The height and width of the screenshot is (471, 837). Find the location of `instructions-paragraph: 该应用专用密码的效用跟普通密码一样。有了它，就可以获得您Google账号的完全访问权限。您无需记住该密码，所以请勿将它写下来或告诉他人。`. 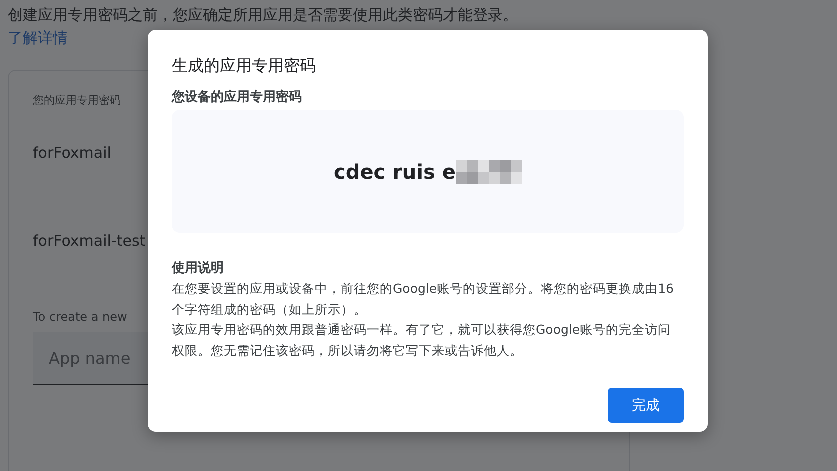

instructions-paragraph: 该应用专用密码的效用跟普通密码一样。有了它，就可以获得您Google账号的完全访问权限。您无需记住该密码，所以请勿将它写下来或告诉他人。 is located at coordinates (422, 340).